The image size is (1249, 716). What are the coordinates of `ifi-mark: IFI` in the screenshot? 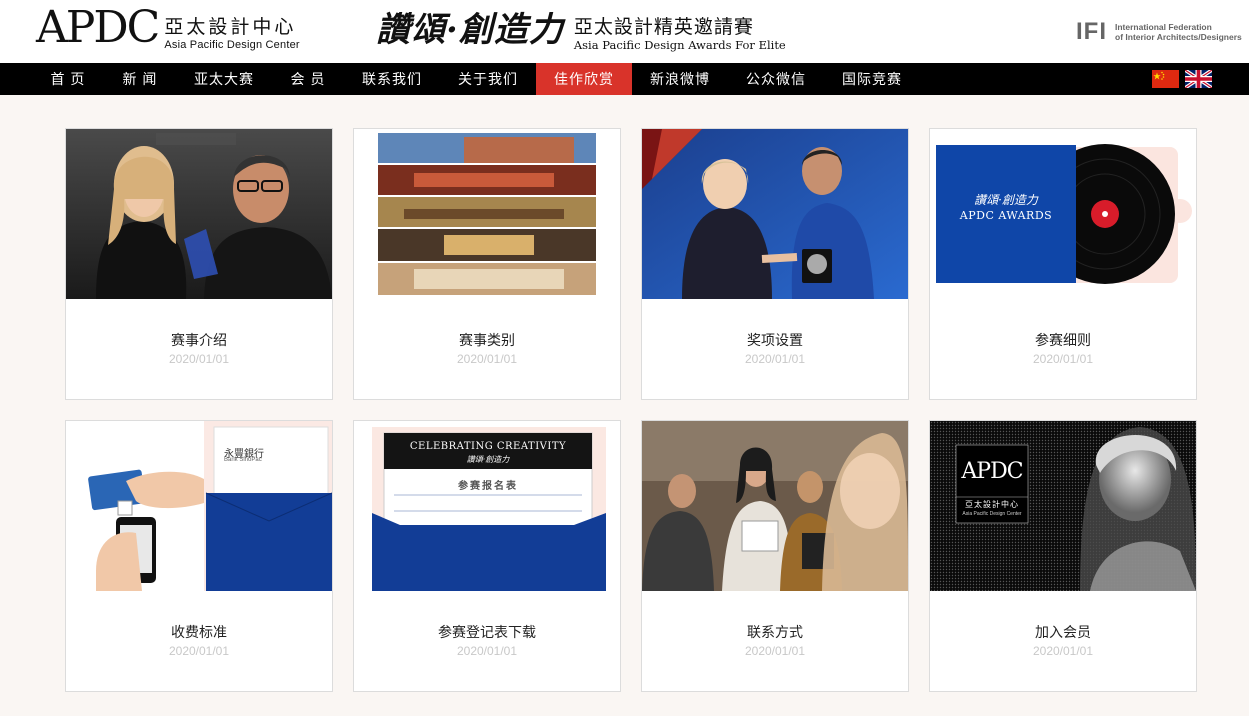 It's located at (1091, 31).